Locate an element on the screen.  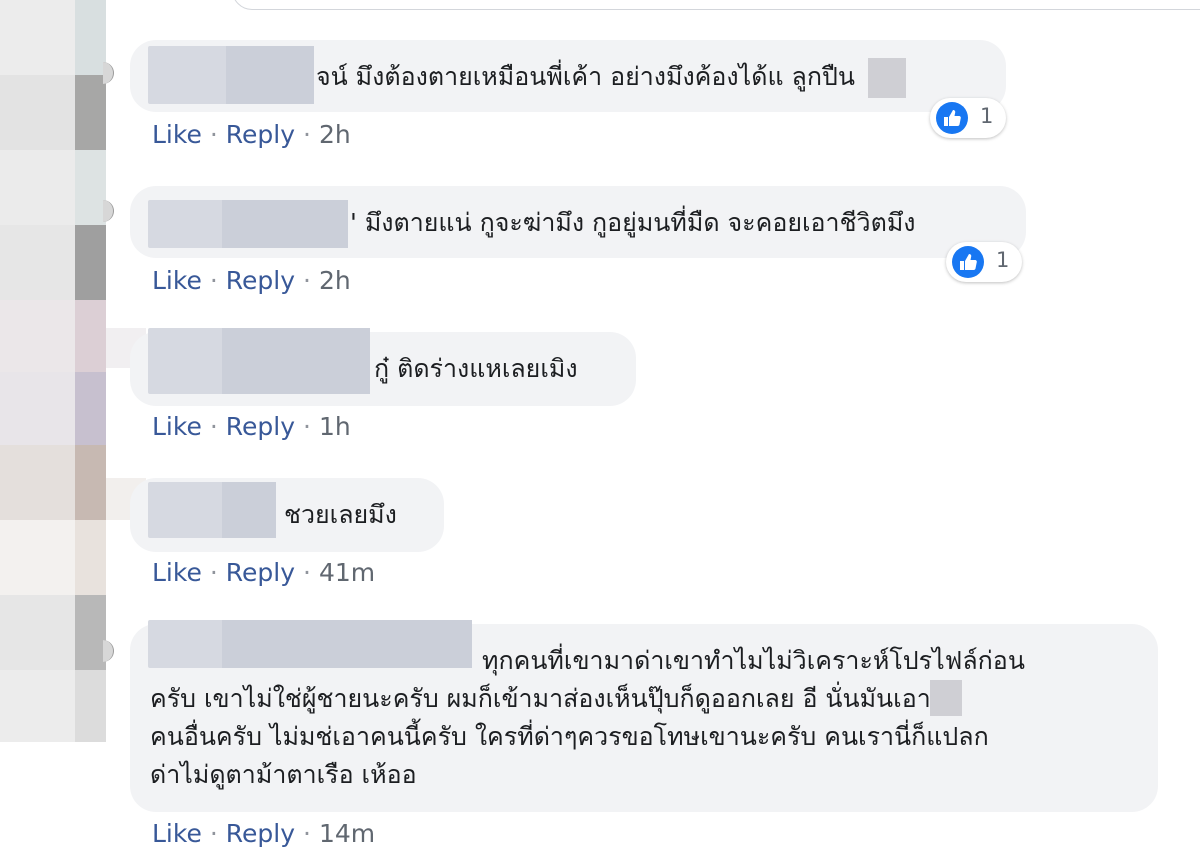
timestamp: 14m is located at coordinates (347, 833).